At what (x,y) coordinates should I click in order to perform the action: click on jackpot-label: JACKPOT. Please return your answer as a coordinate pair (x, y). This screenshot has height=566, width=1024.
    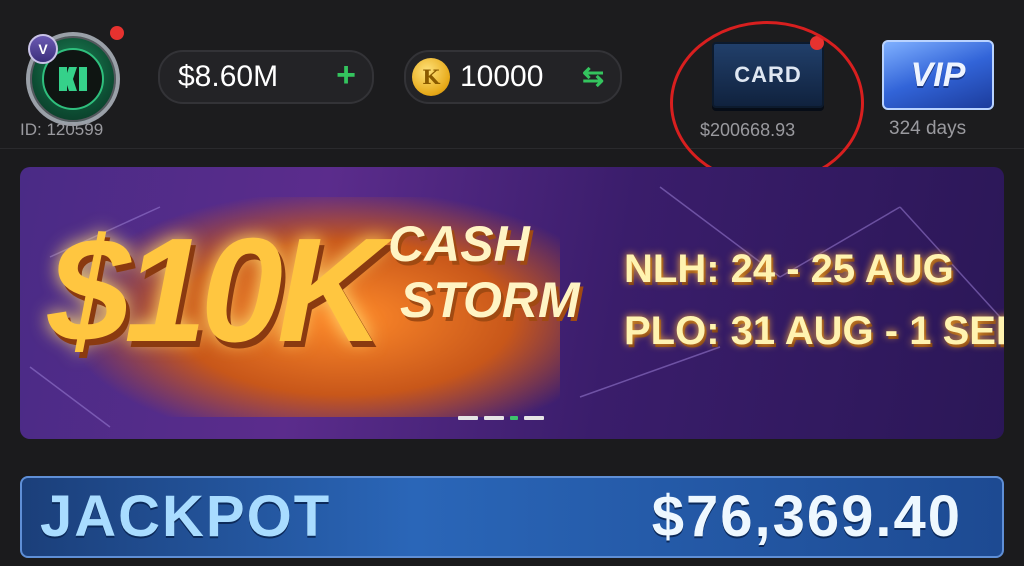
    Looking at the image, I should click on (186, 516).